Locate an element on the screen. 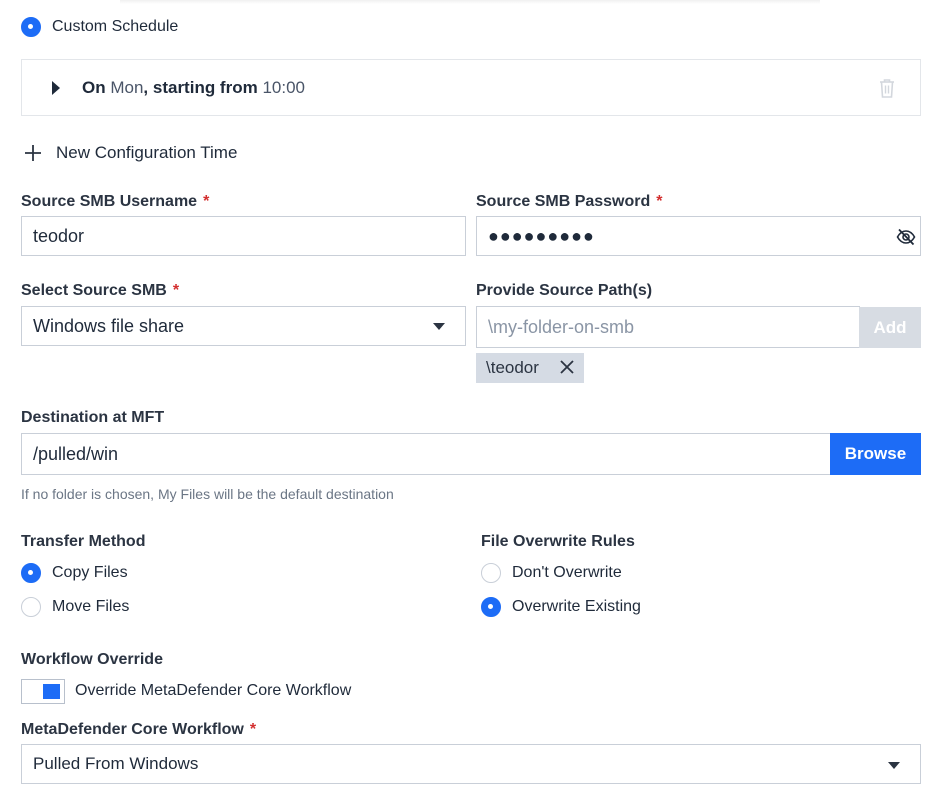 The image size is (941, 803). source-path-input: \my-folder-on-smb is located at coordinates (668, 327).